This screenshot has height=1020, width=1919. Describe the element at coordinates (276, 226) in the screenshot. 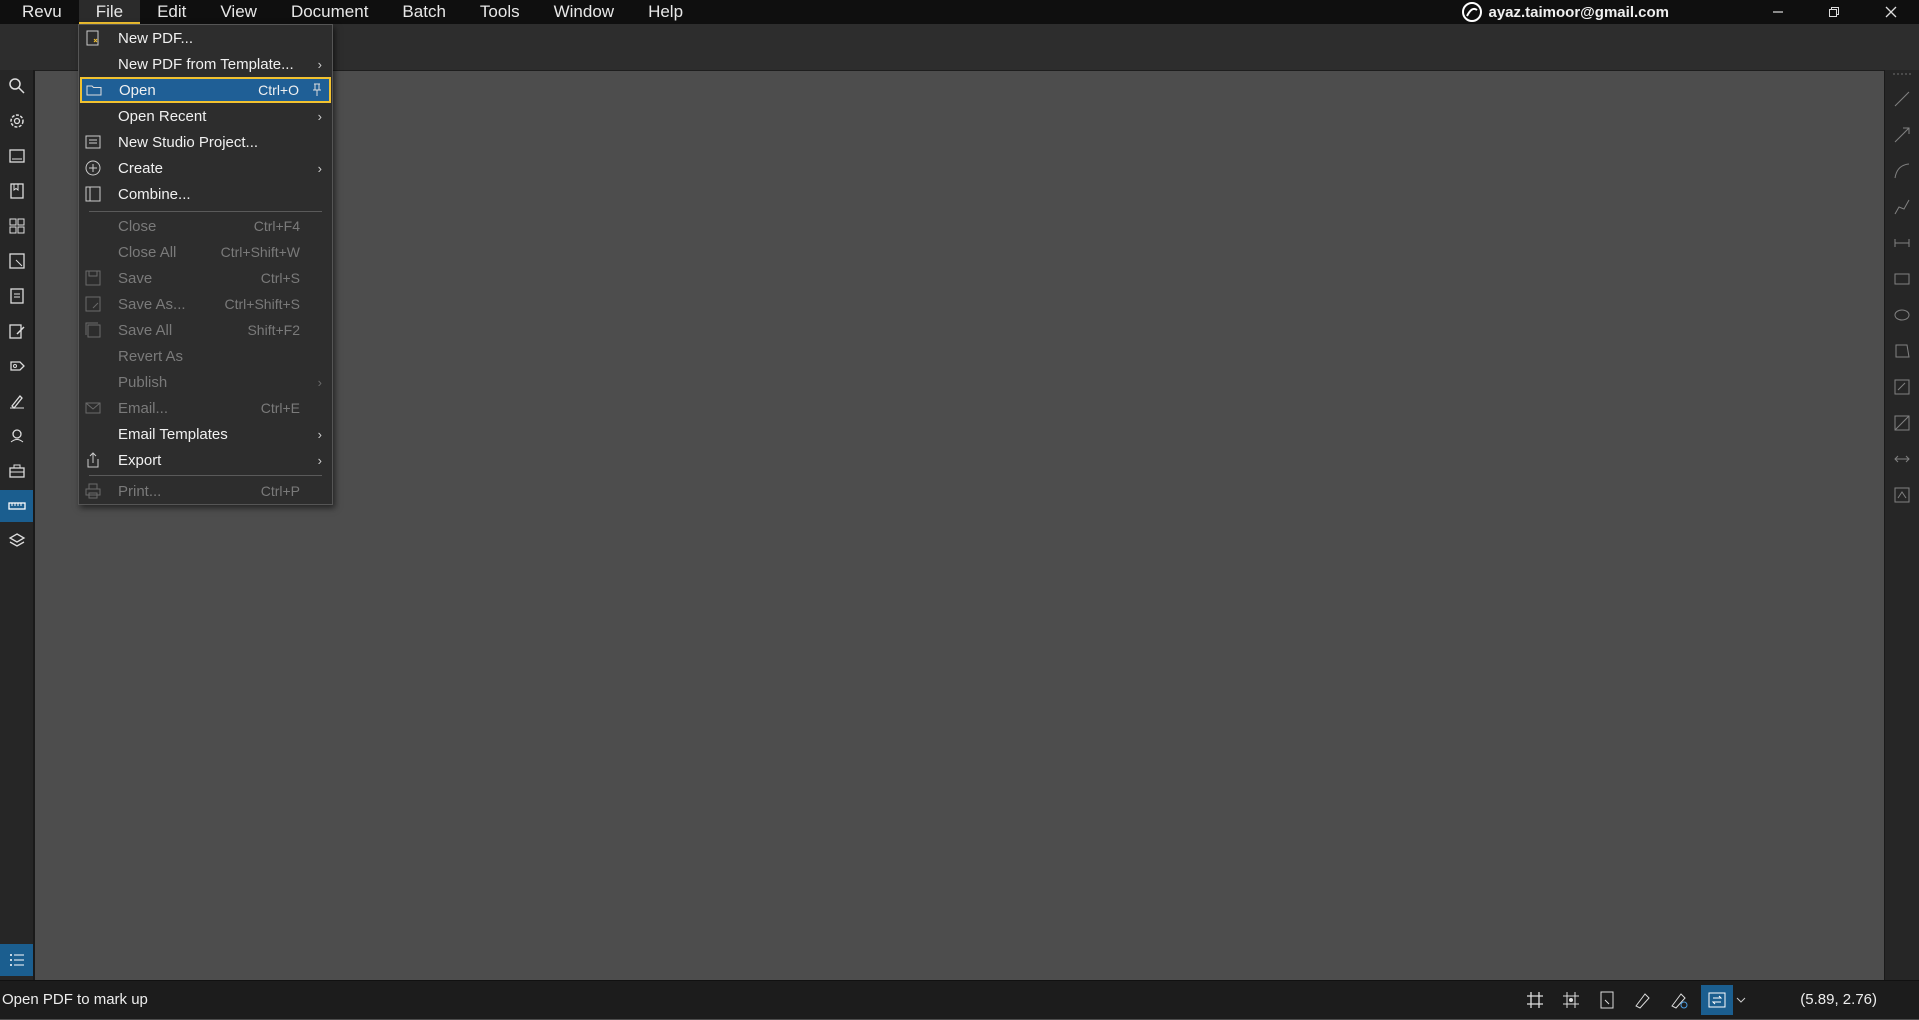

I see `shortcut-label: Ctrl+F4` at that location.